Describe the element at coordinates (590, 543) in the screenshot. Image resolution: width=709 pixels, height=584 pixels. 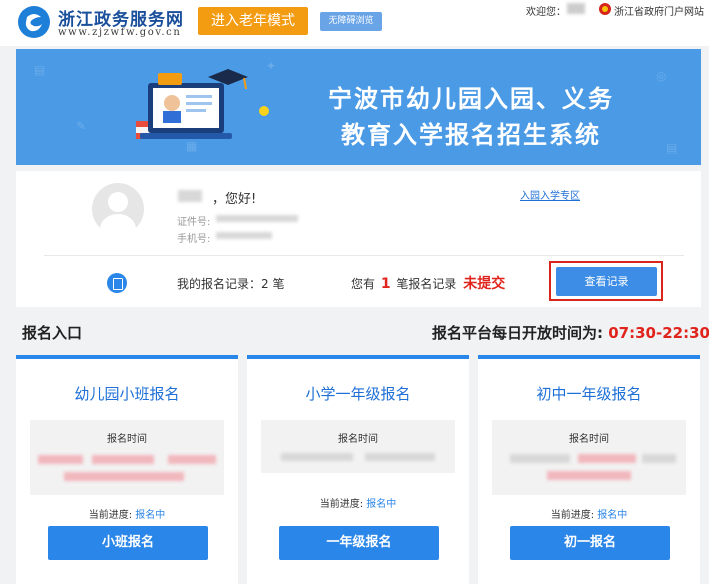
I see `enroll-button-junior: 初一报名` at that location.